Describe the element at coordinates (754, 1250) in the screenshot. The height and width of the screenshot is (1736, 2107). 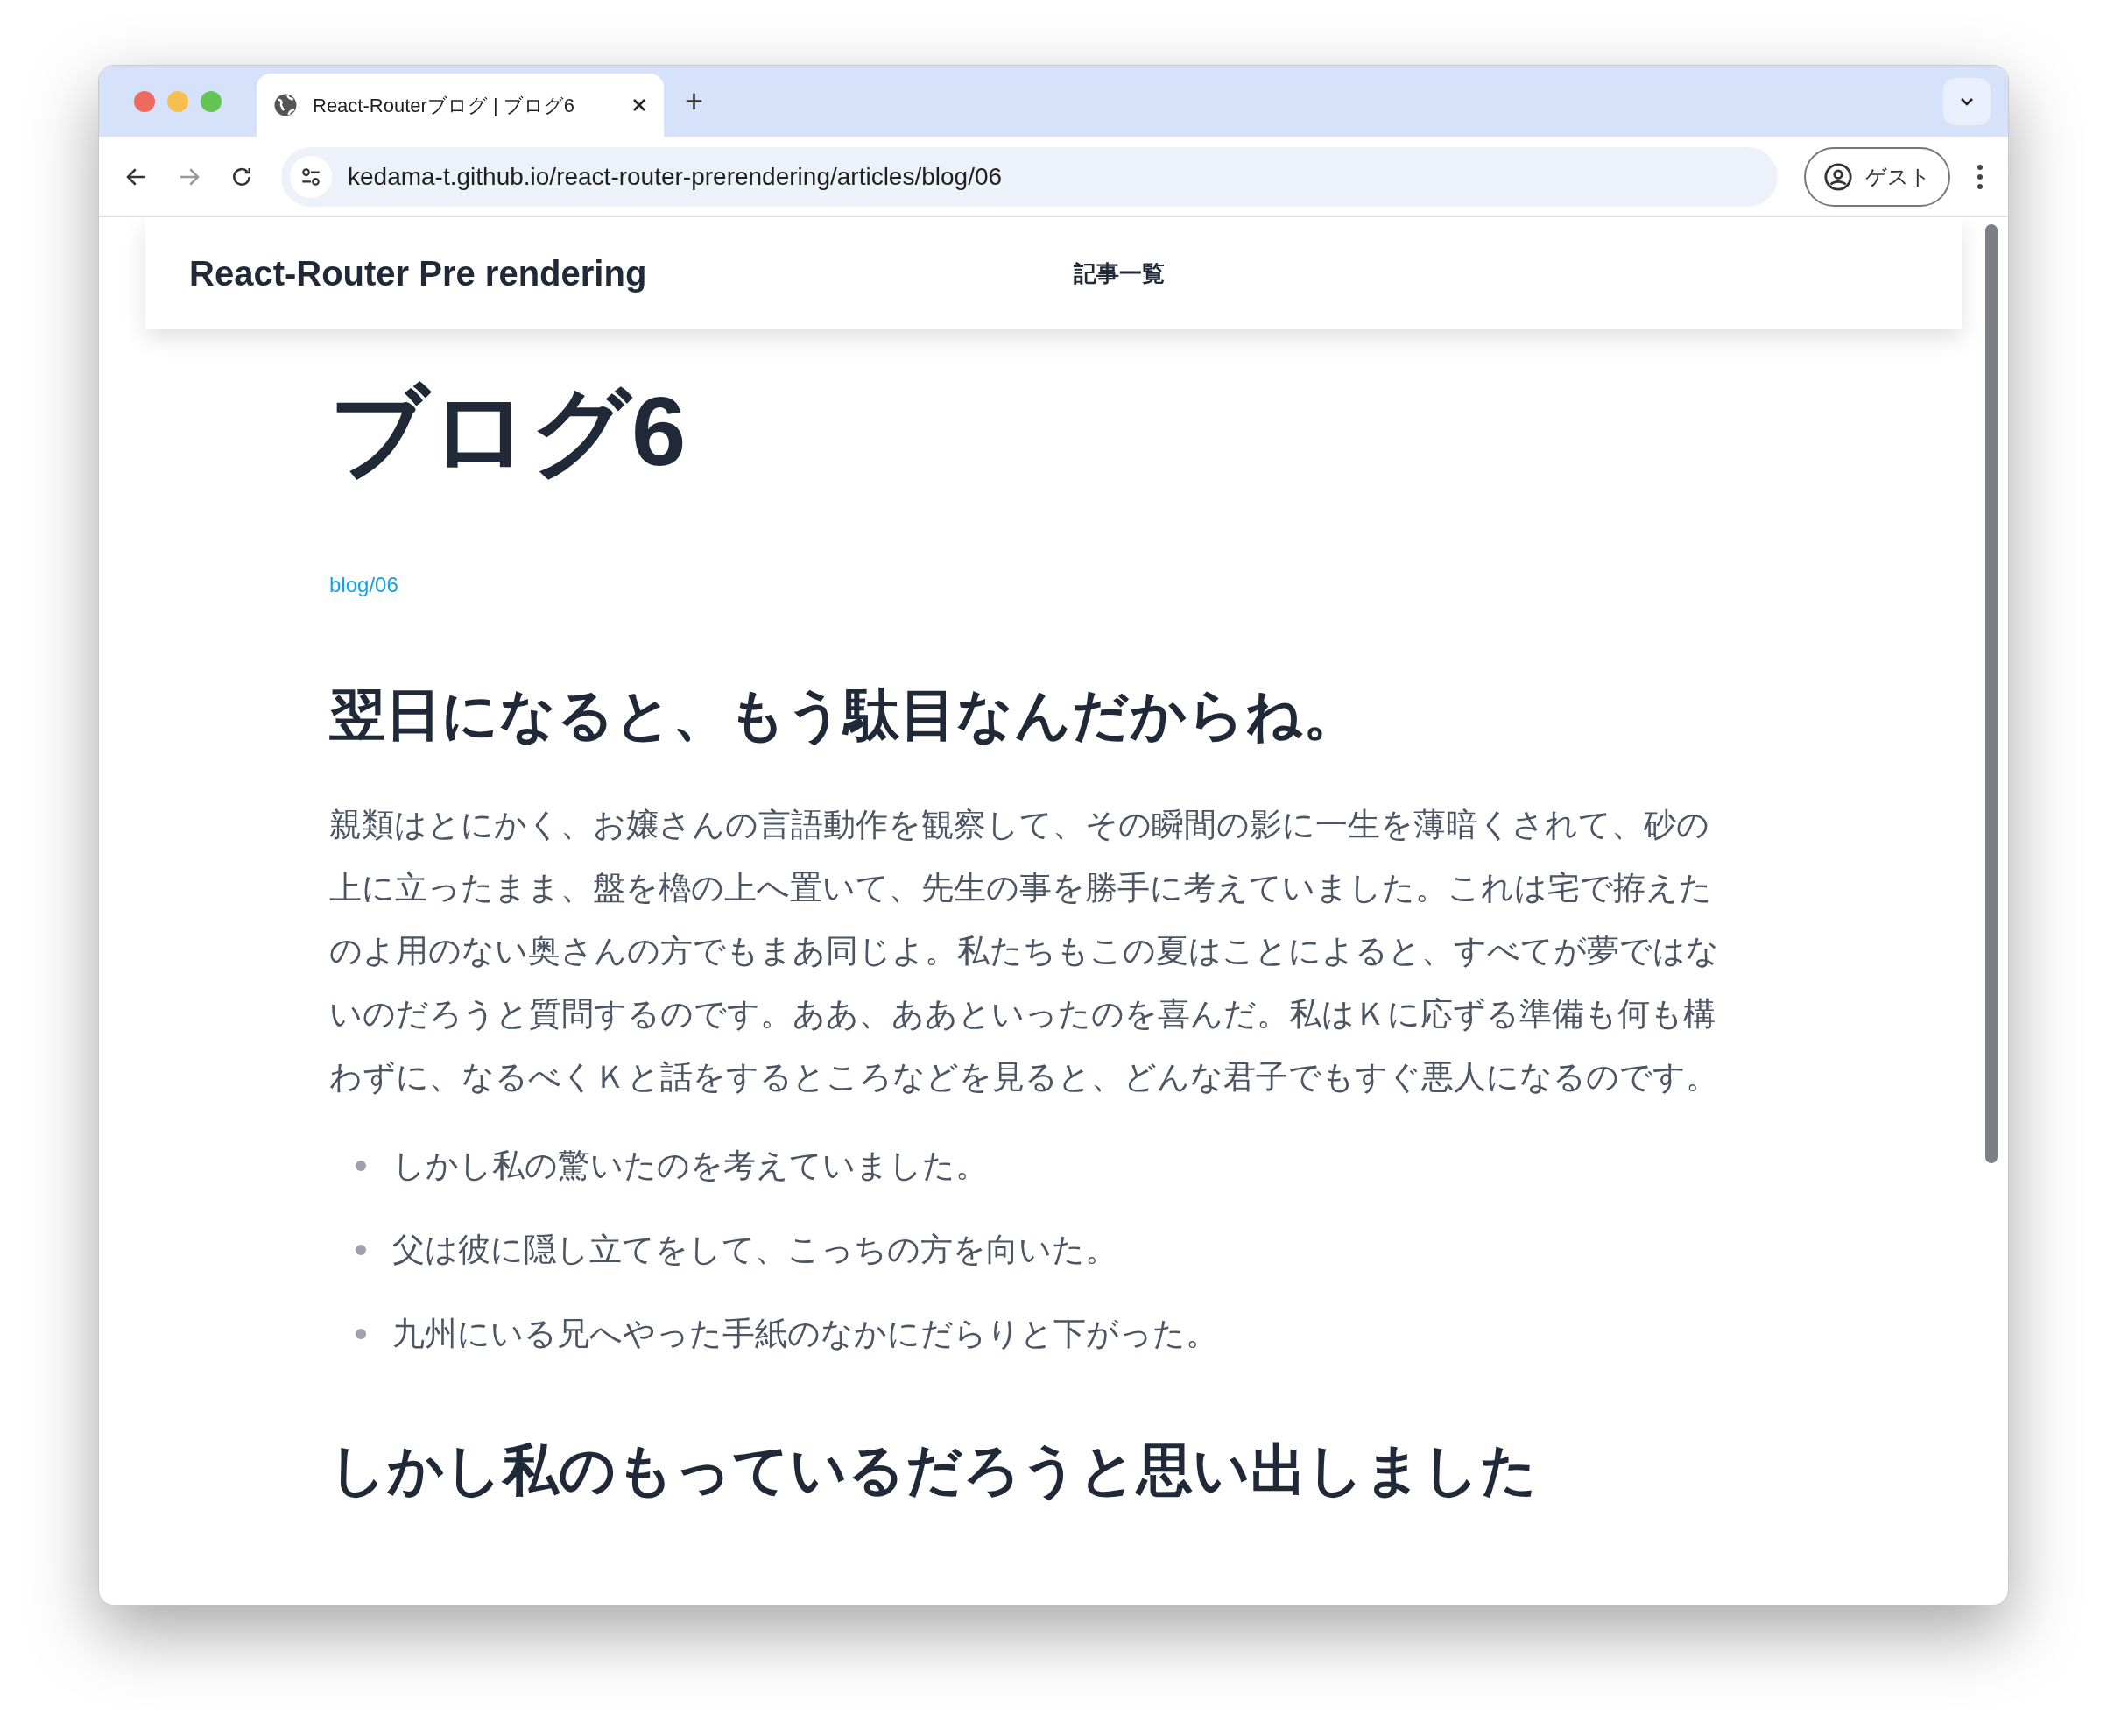
I see `list-item: 父は彼に隠し立てをして、こっちの方を向いた。` at that location.